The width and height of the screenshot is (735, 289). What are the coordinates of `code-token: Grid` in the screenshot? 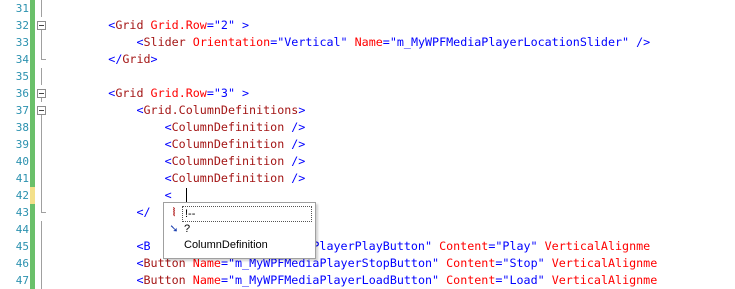 It's located at (129, 93).